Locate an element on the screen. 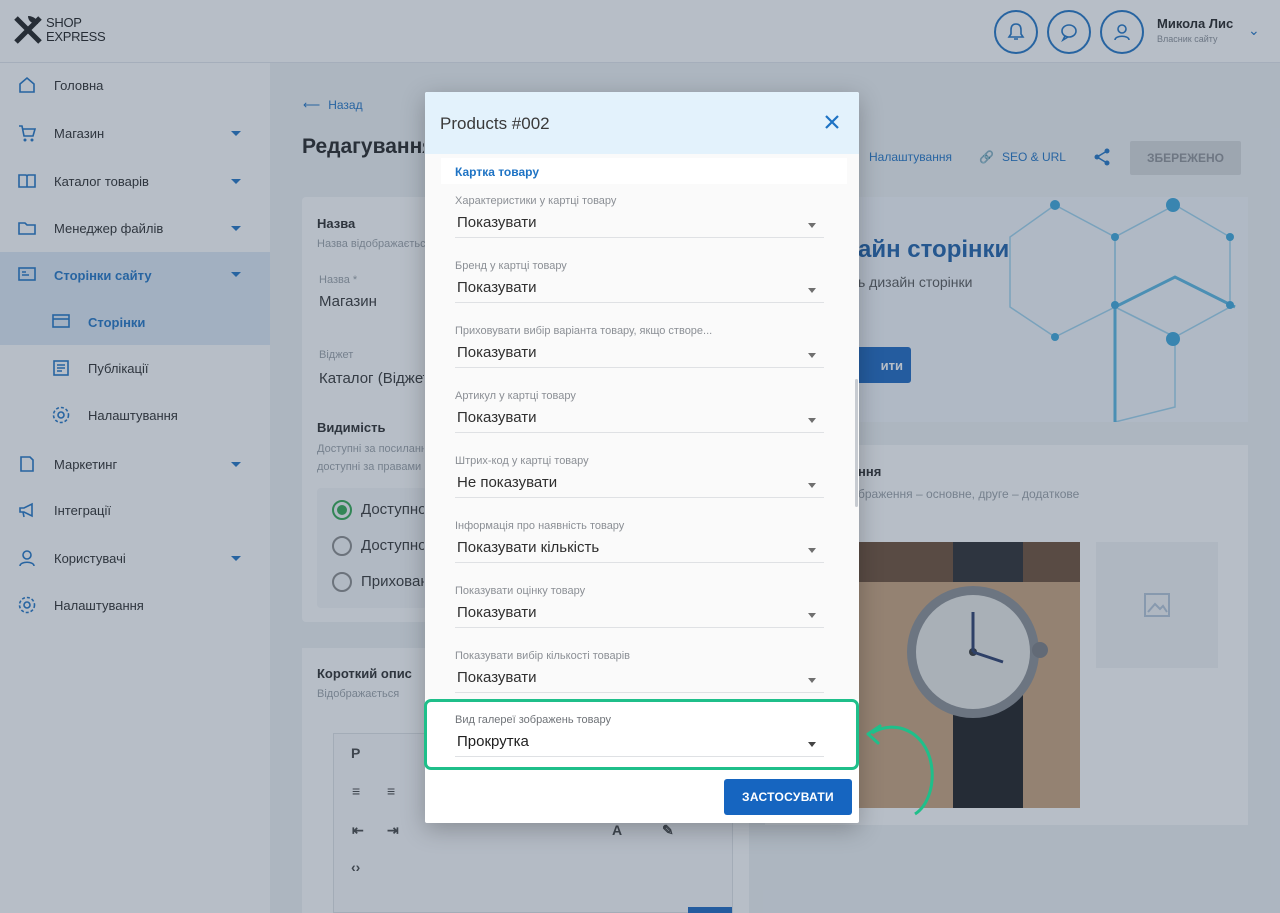  field-label: Вид галереї зображень товару is located at coordinates (533, 720).